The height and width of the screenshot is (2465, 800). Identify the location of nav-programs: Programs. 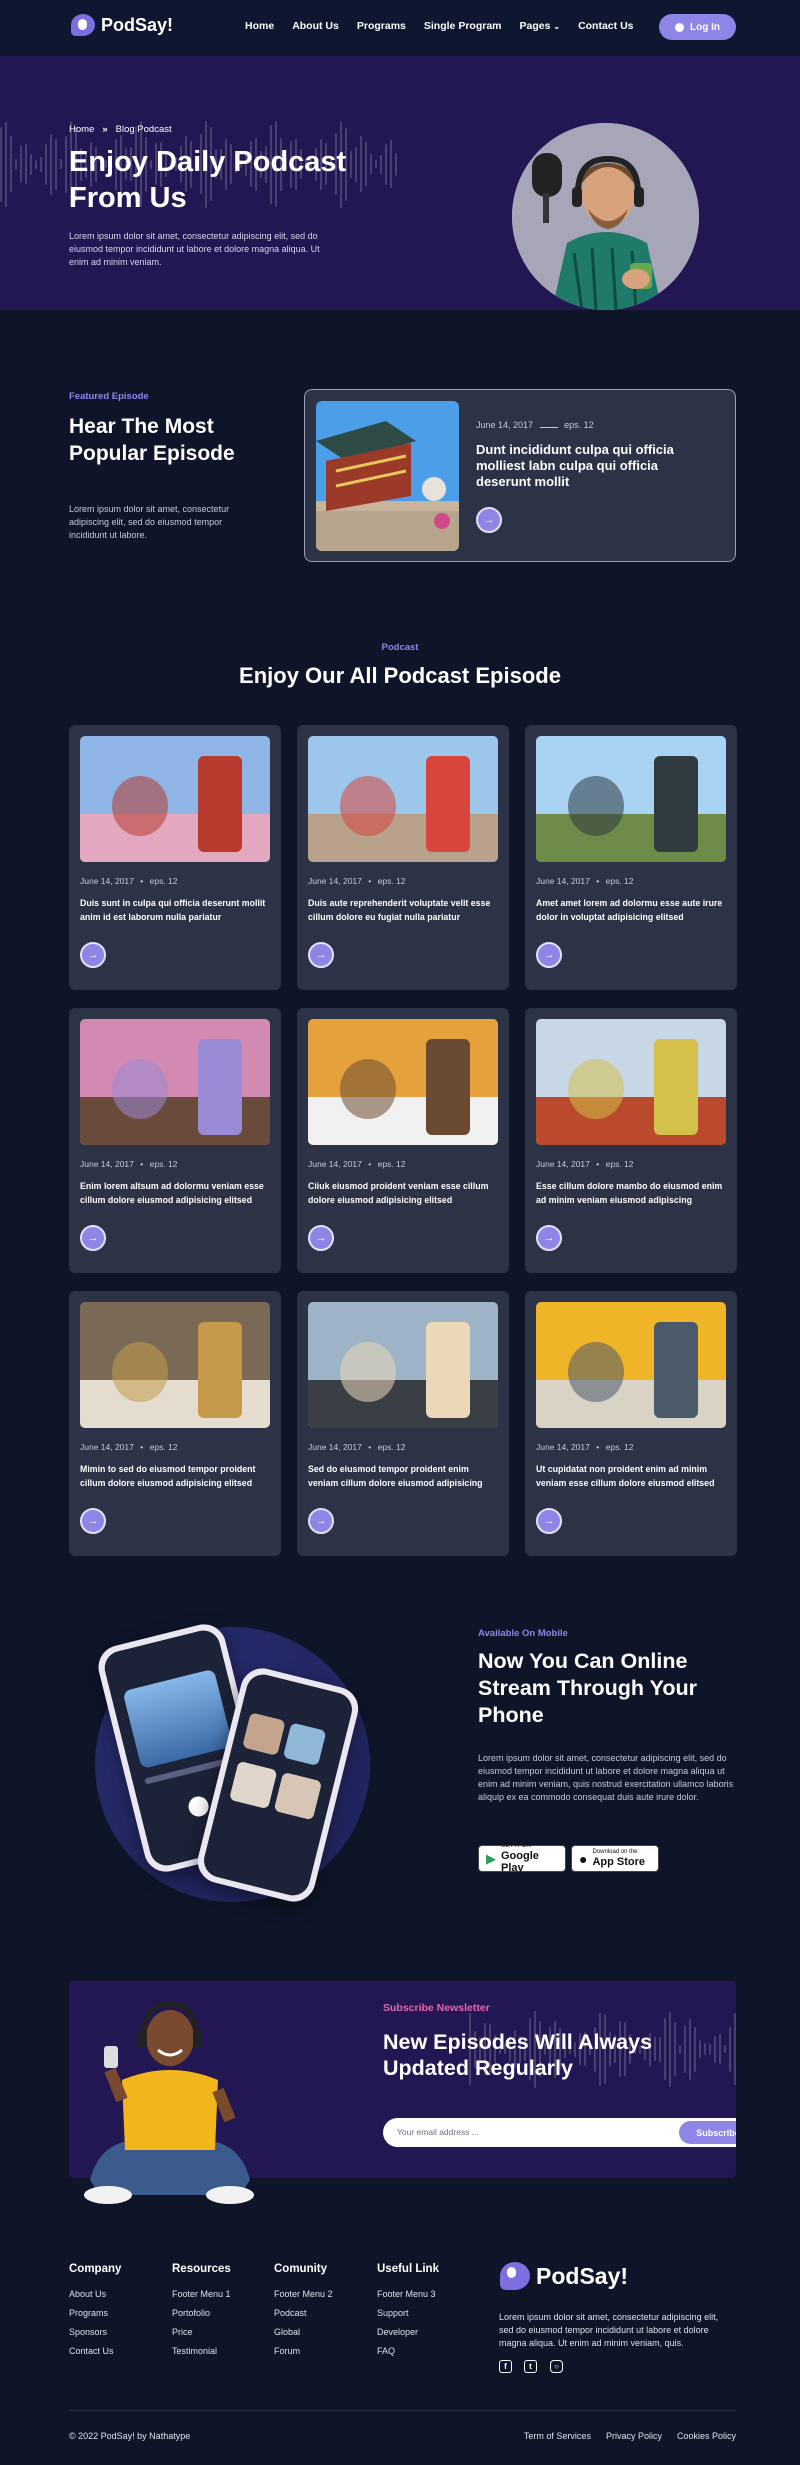
(381, 26).